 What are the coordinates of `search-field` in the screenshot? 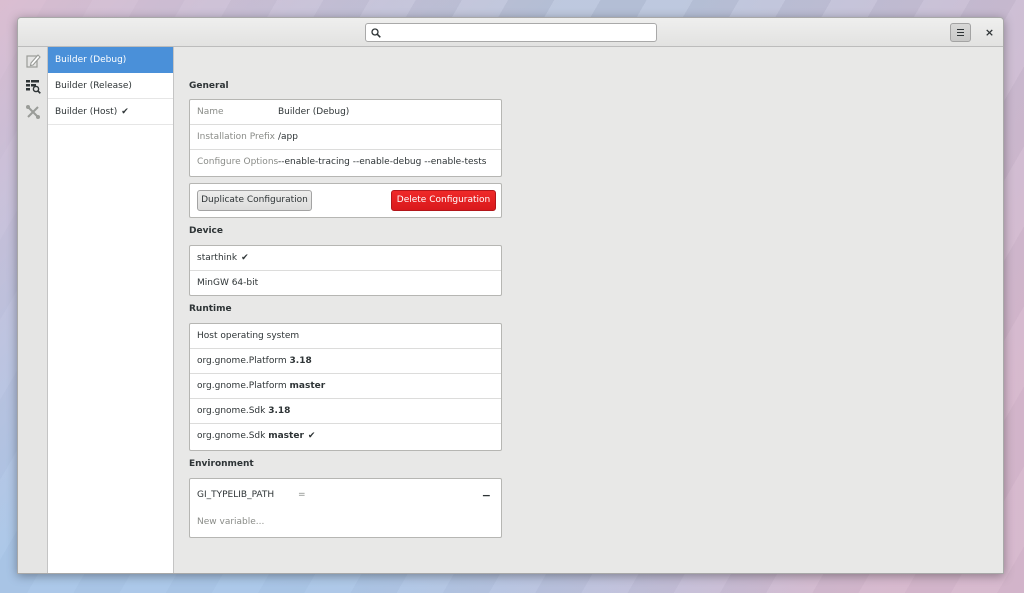 It's located at (511, 32).